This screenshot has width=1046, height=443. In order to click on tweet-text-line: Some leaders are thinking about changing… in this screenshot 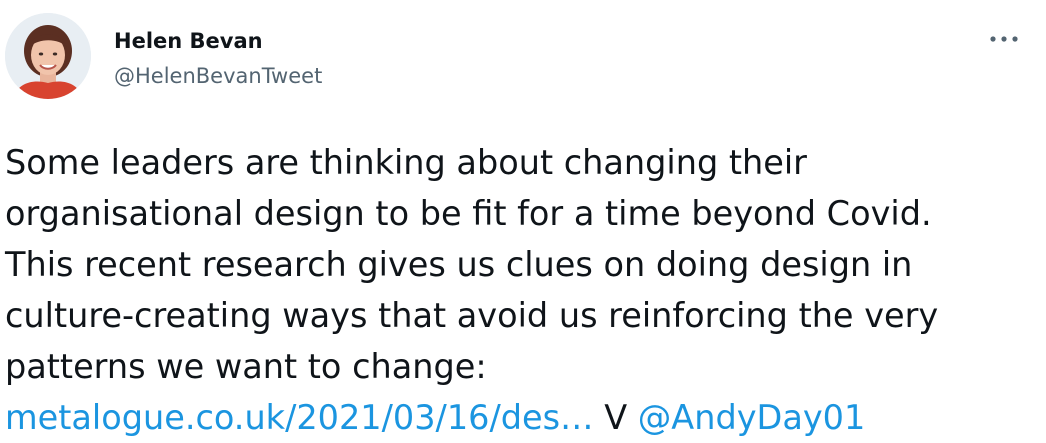, I will do `click(406, 162)`.